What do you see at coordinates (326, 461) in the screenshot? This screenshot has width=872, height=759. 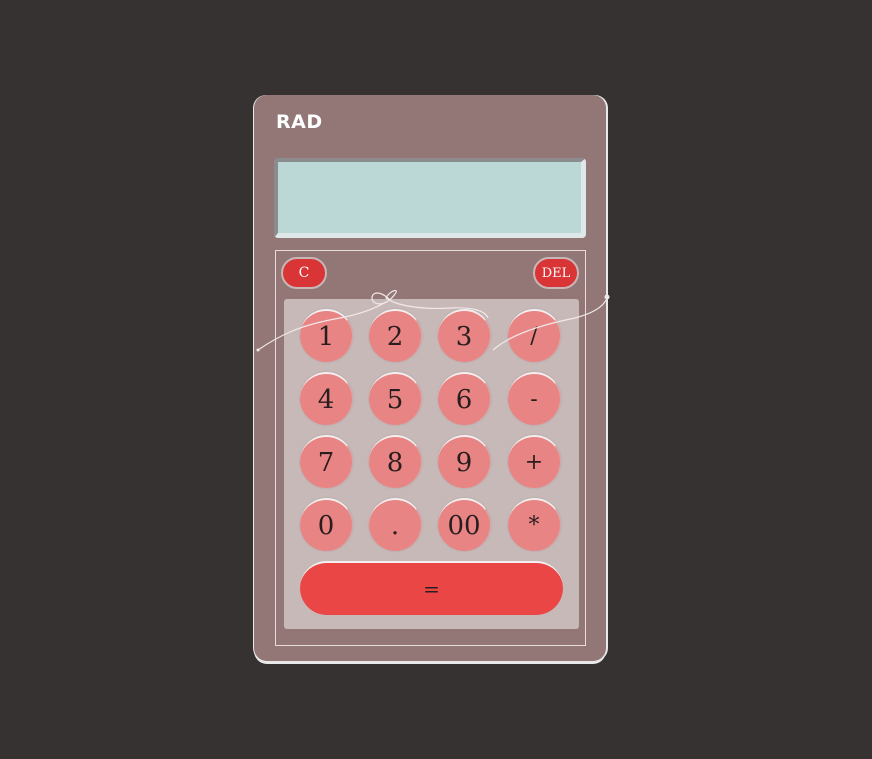 I see `key-7-button: 7` at bounding box center [326, 461].